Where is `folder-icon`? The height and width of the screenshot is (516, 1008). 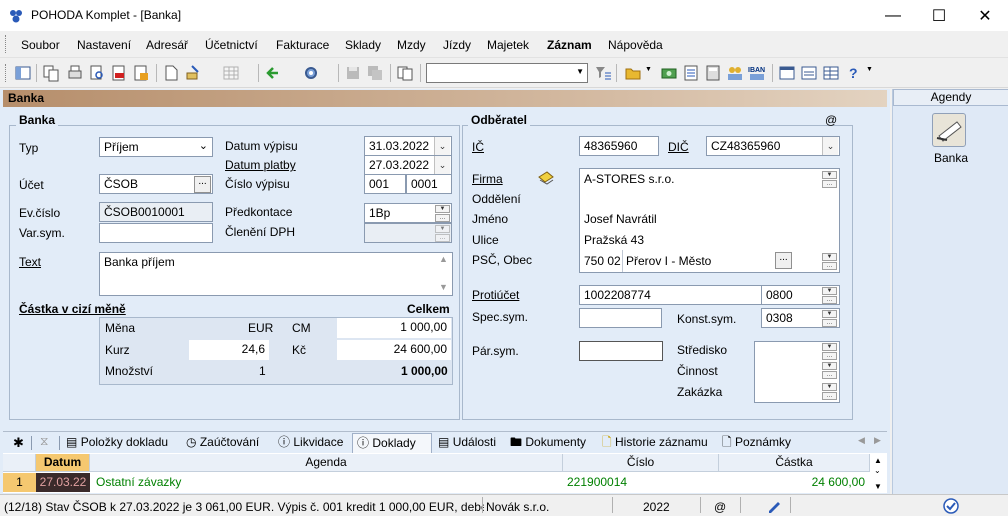 folder-icon is located at coordinates (633, 73).